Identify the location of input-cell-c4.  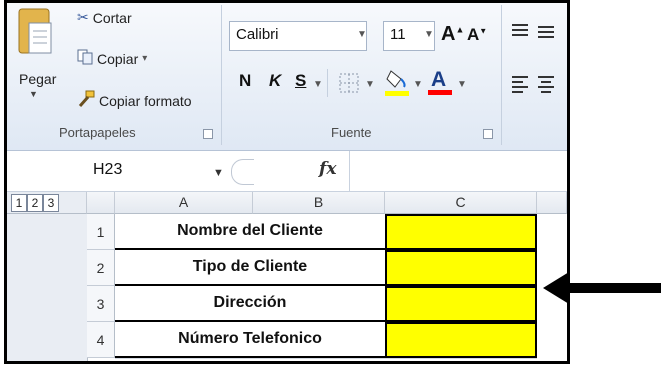
(461, 340).